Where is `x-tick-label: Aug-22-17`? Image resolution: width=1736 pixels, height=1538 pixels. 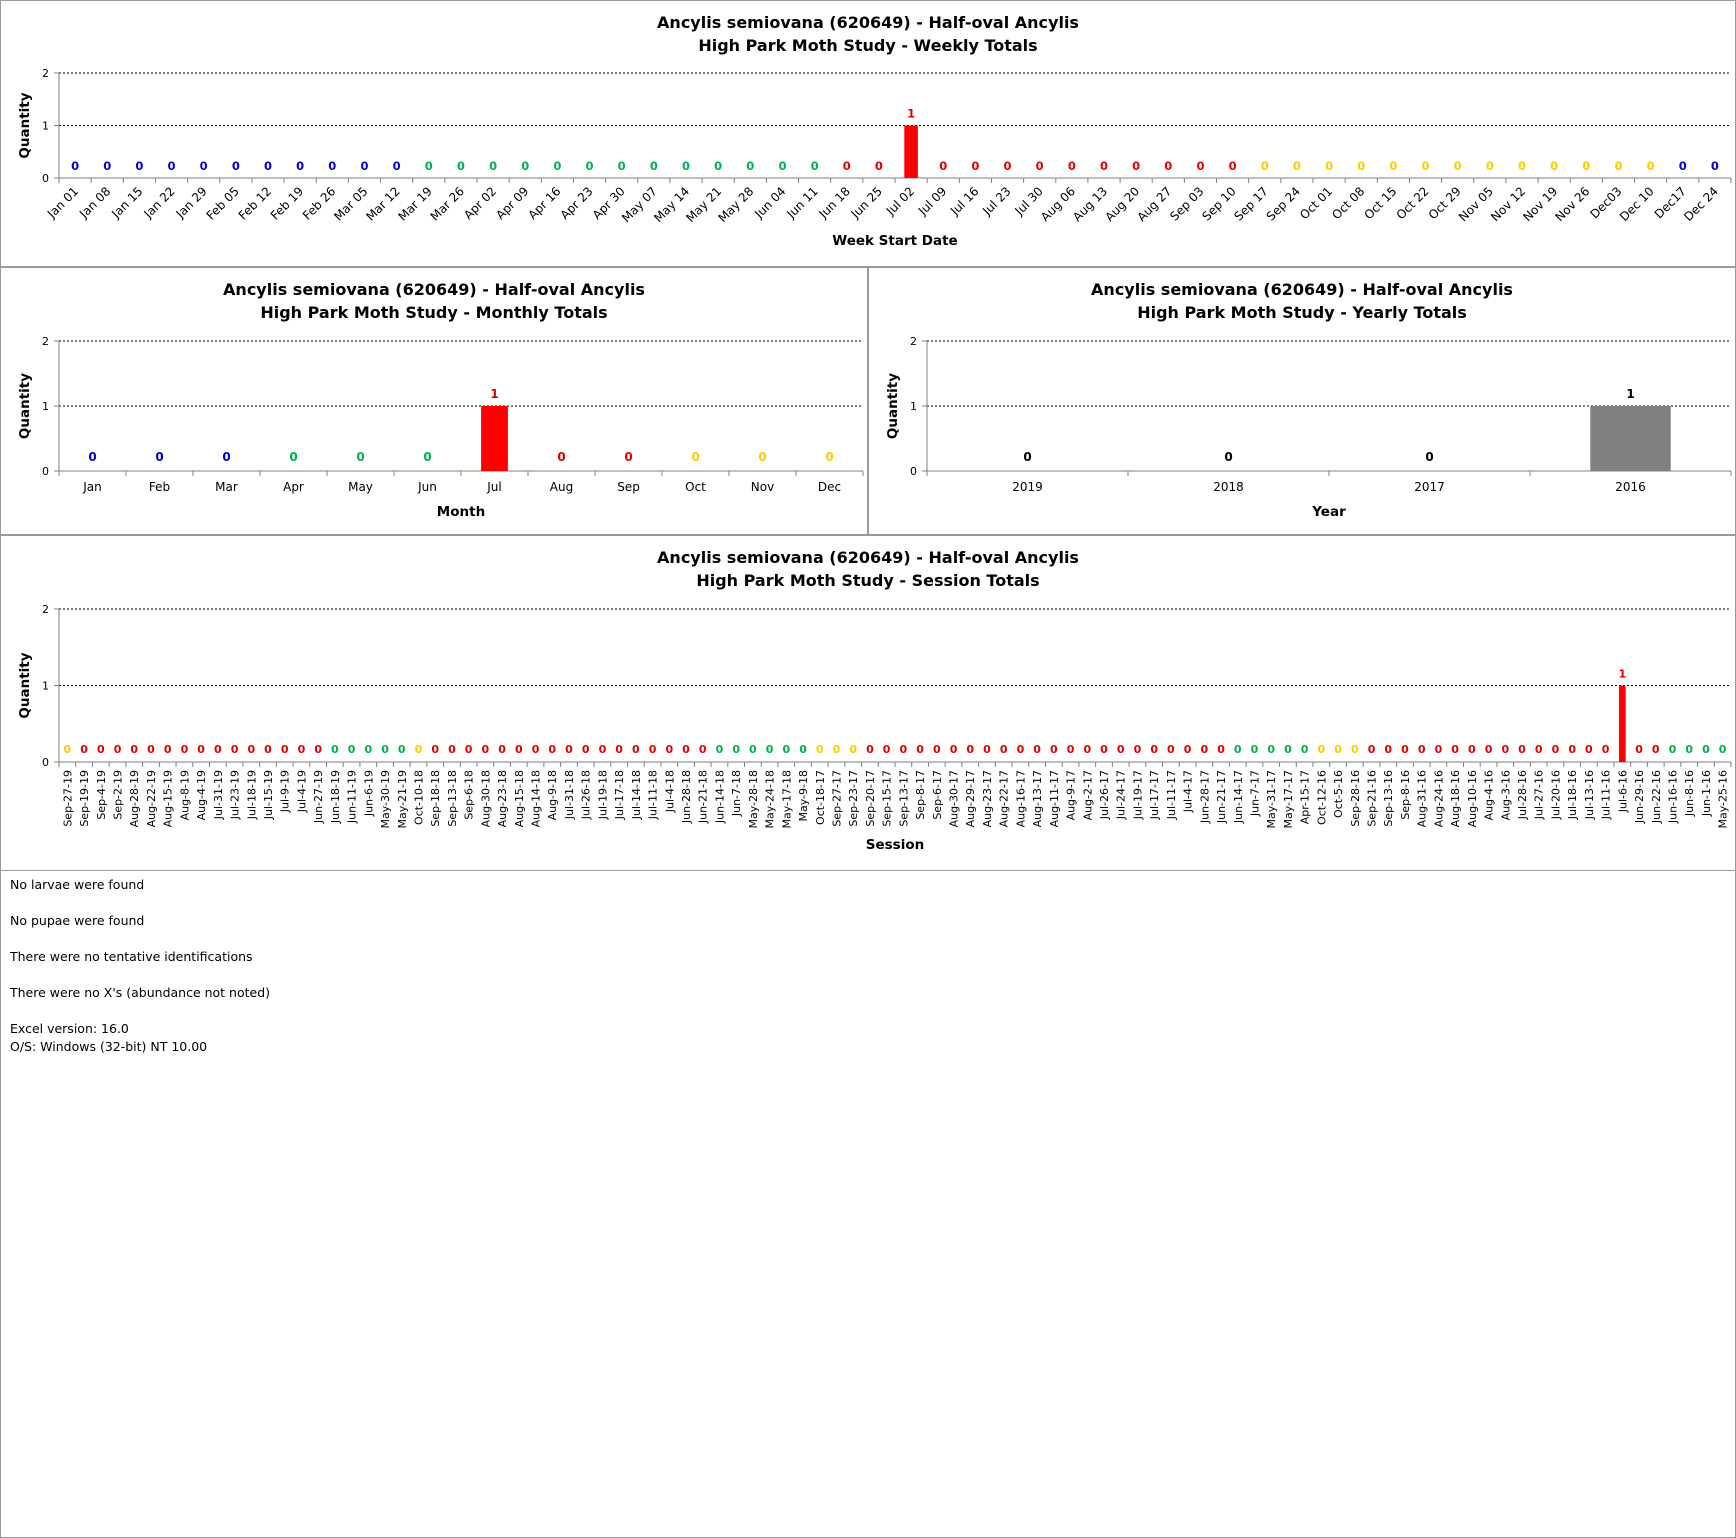
x-tick-label: Aug-22-17 is located at coordinates (1004, 798).